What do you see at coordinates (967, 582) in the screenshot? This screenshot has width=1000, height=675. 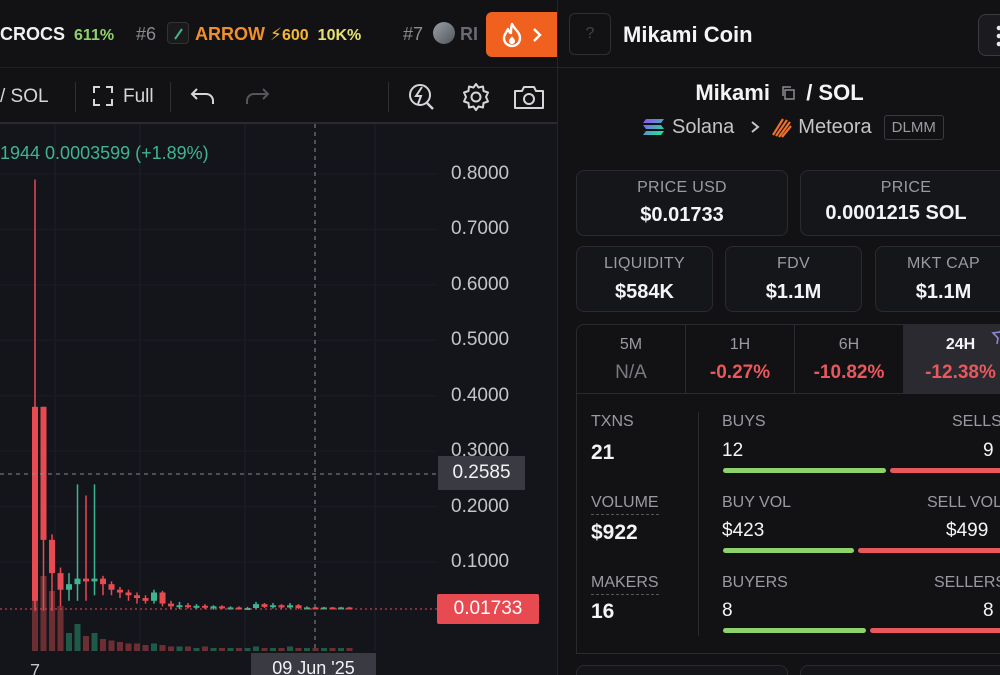 I see `sellers-label: SELLERS` at bounding box center [967, 582].